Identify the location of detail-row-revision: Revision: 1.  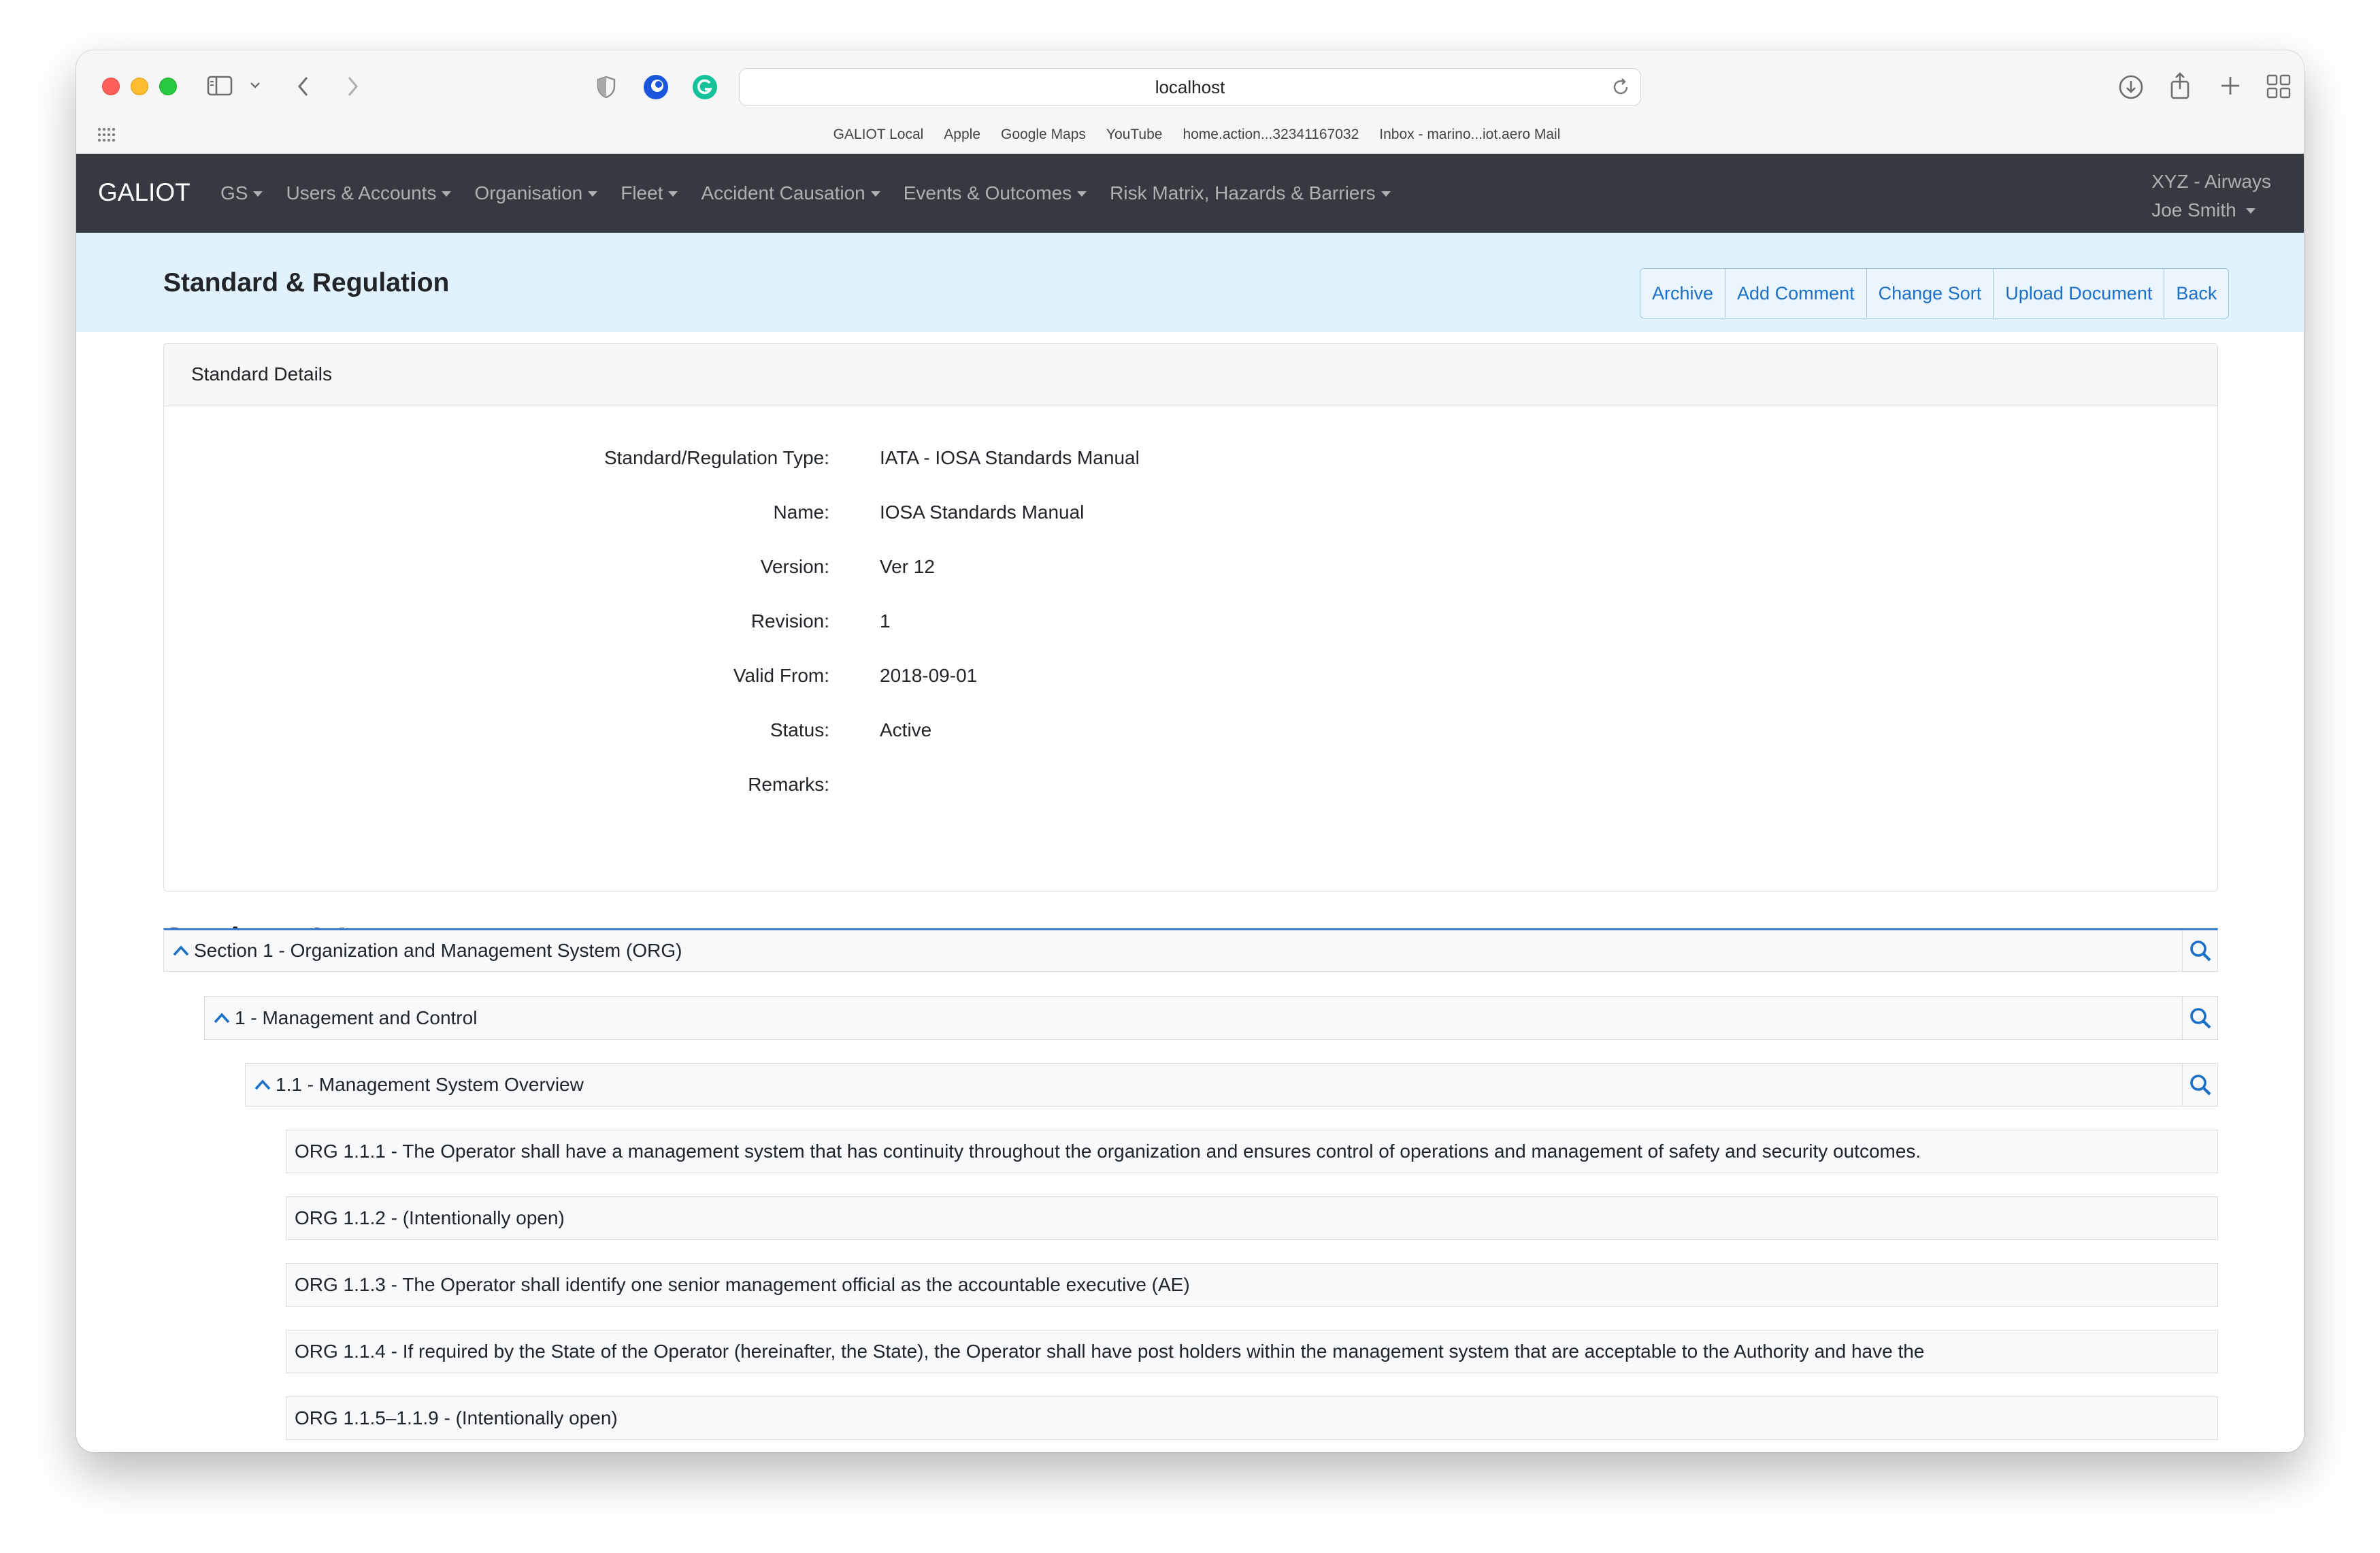
(1190, 624).